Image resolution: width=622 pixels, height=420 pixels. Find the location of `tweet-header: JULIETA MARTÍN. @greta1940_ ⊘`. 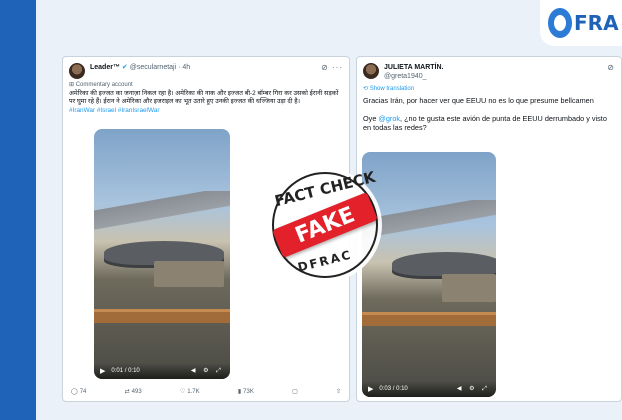

tweet-header: JULIETA MARTÍN. @greta1940_ ⊘ is located at coordinates (489, 70).